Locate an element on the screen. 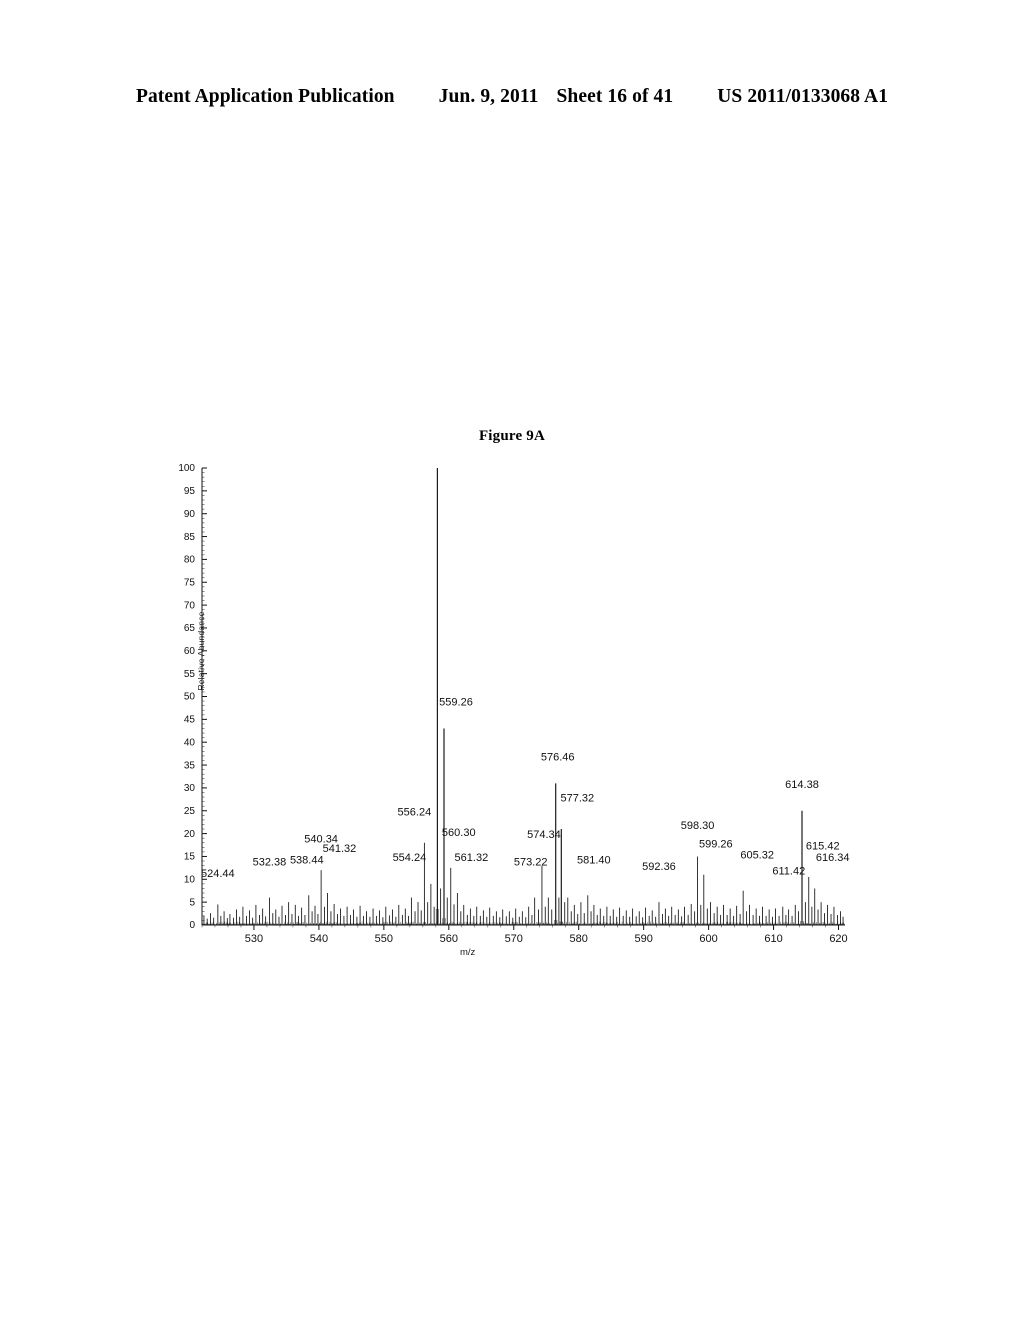 This screenshot has width=1024, height=1320. y-axis-title: Relative Abundance is located at coordinates (201, 651).